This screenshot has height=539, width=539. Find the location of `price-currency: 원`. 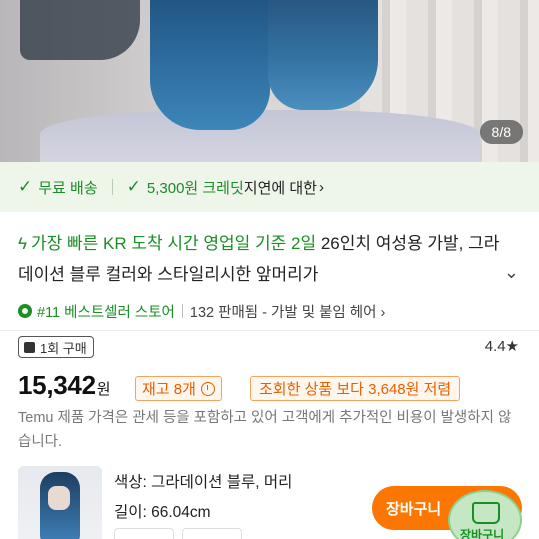

price-currency: 원 is located at coordinates (103, 389).